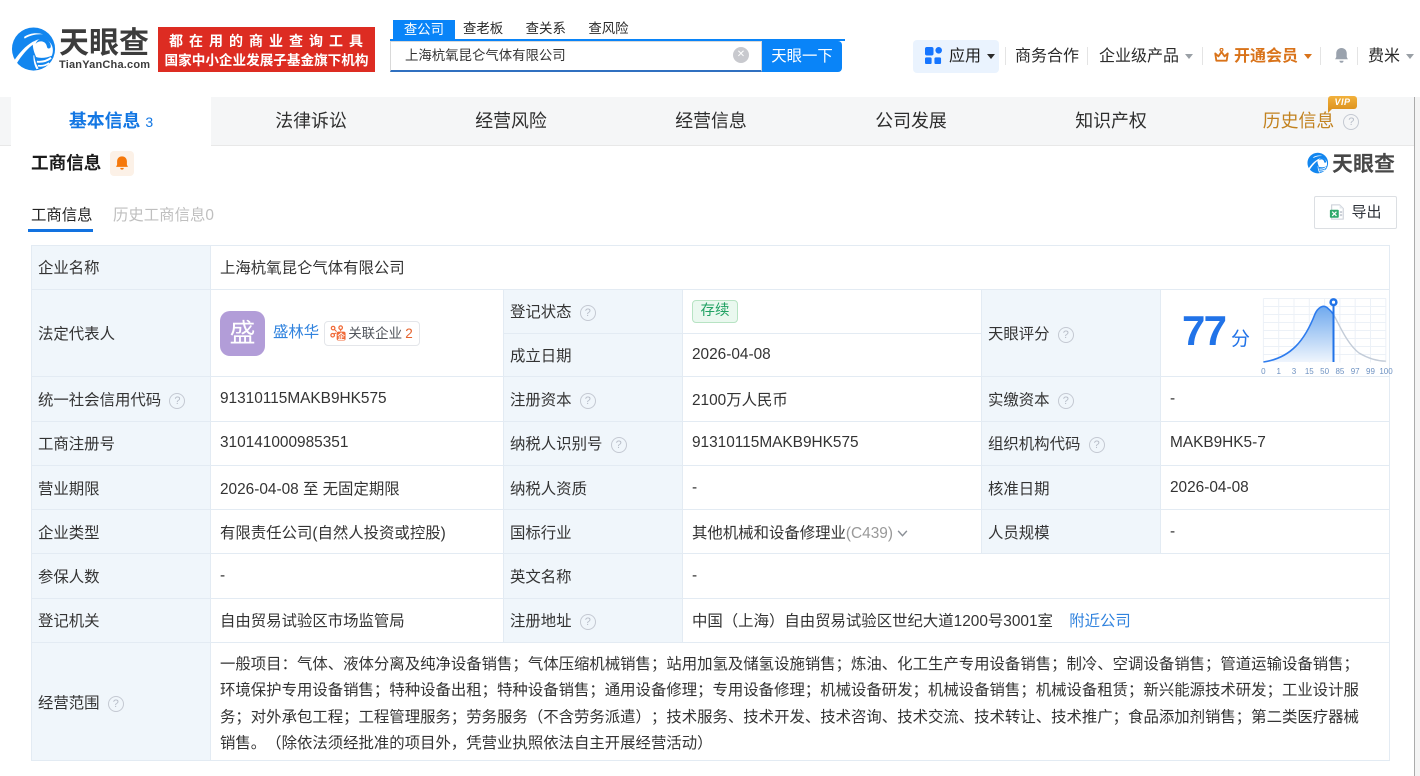  I want to click on svg-text: 50, so click(1324, 371).